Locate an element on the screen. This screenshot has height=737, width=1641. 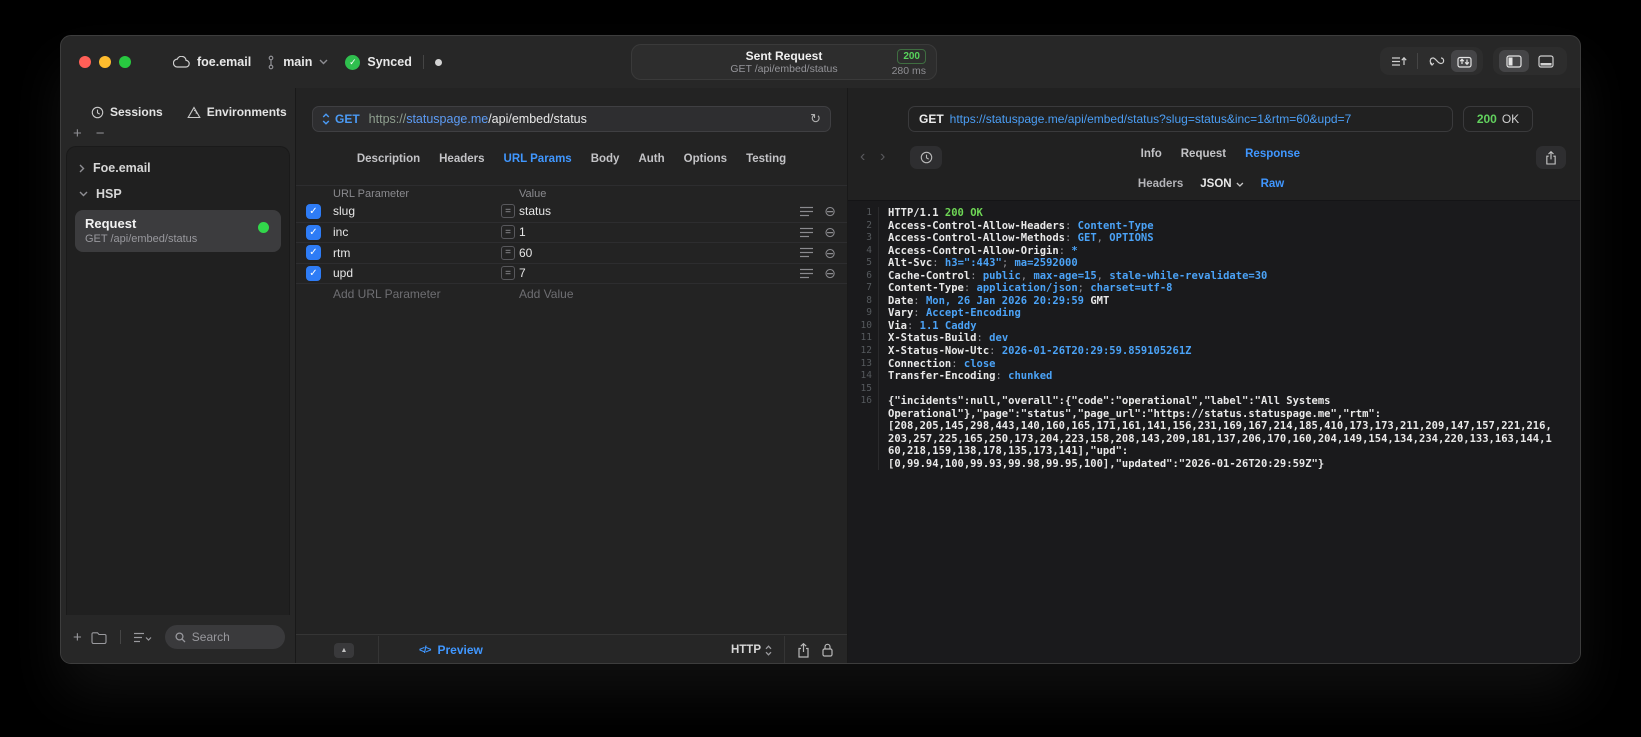
param-value: 1 is located at coordinates (656, 232).